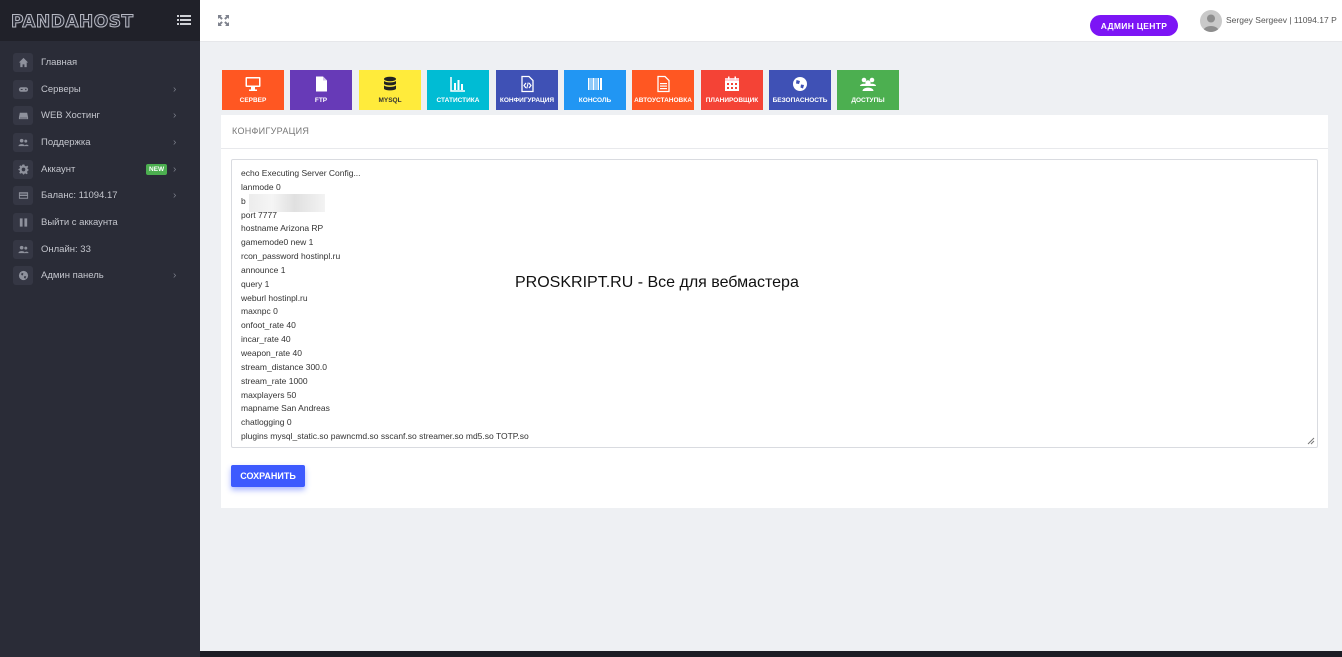  Describe the element at coordinates (732, 100) in the screenshot. I see `tab-label: ПЛАНИРОВЩИК` at that location.